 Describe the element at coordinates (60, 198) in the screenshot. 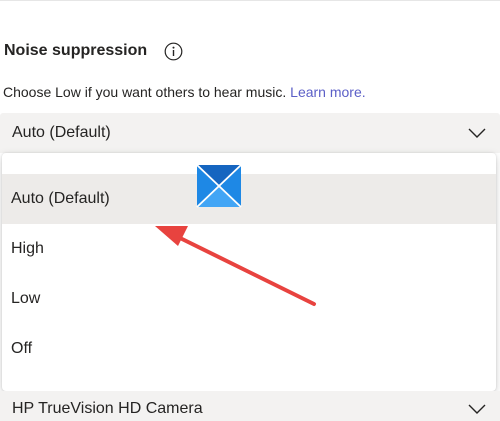

I see `option-label: Auto (Default)` at that location.